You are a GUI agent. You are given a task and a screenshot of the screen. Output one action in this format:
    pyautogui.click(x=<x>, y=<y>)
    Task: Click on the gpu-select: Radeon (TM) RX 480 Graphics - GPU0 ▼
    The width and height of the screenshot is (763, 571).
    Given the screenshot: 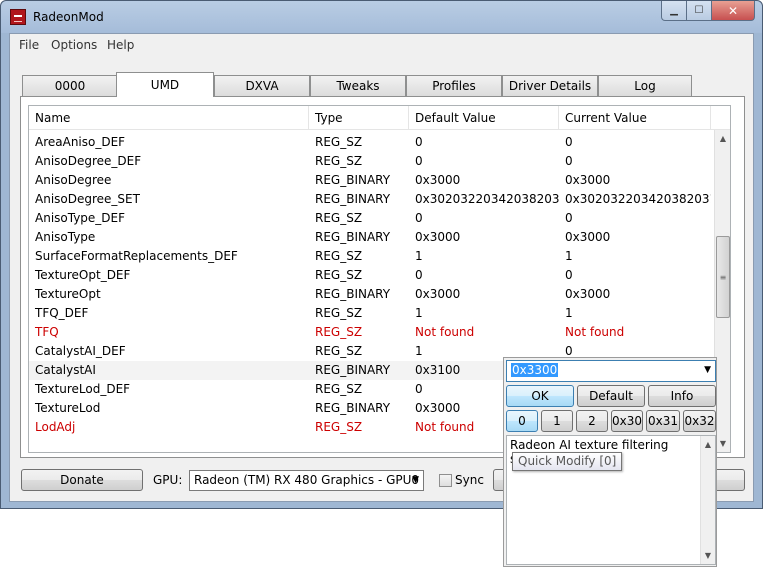 What is the action you would take?
    pyautogui.click(x=306, y=480)
    